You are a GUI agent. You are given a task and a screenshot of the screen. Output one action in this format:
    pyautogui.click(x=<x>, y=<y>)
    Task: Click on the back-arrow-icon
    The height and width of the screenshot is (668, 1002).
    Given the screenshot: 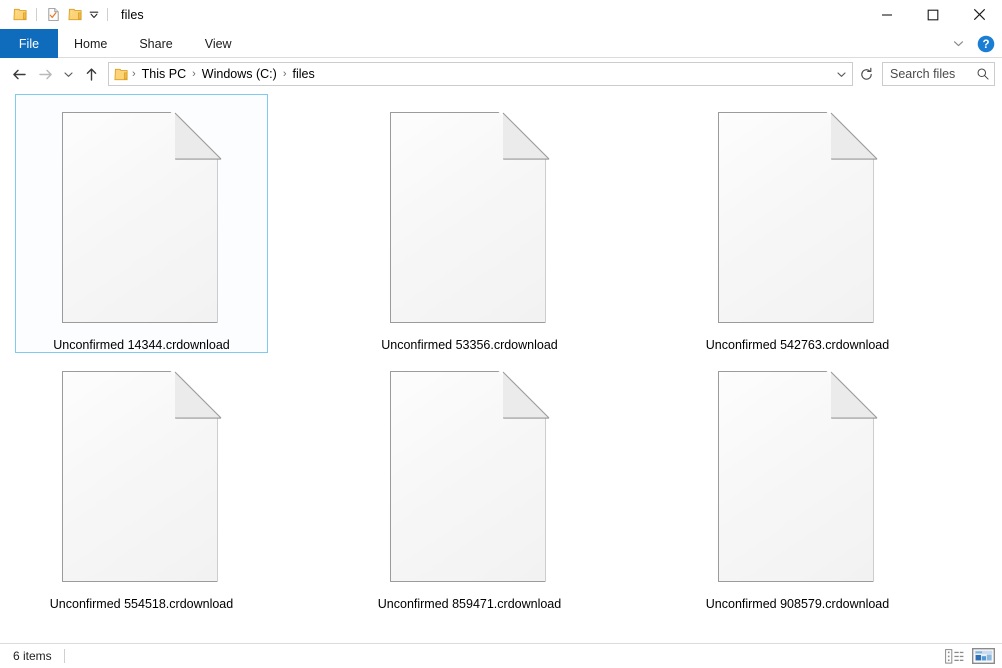 What is the action you would take?
    pyautogui.click(x=19, y=74)
    